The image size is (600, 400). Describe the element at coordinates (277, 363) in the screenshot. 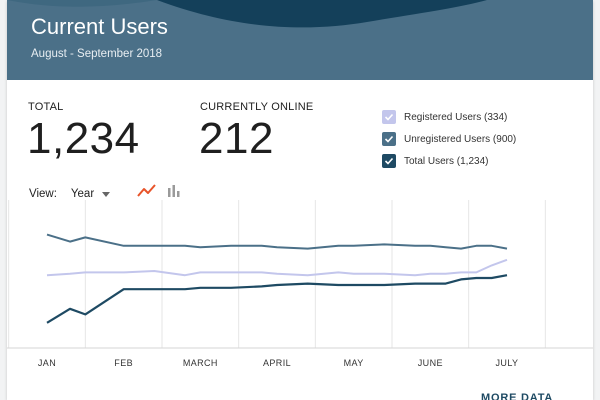

I see `x-tick-label: APRIL` at that location.